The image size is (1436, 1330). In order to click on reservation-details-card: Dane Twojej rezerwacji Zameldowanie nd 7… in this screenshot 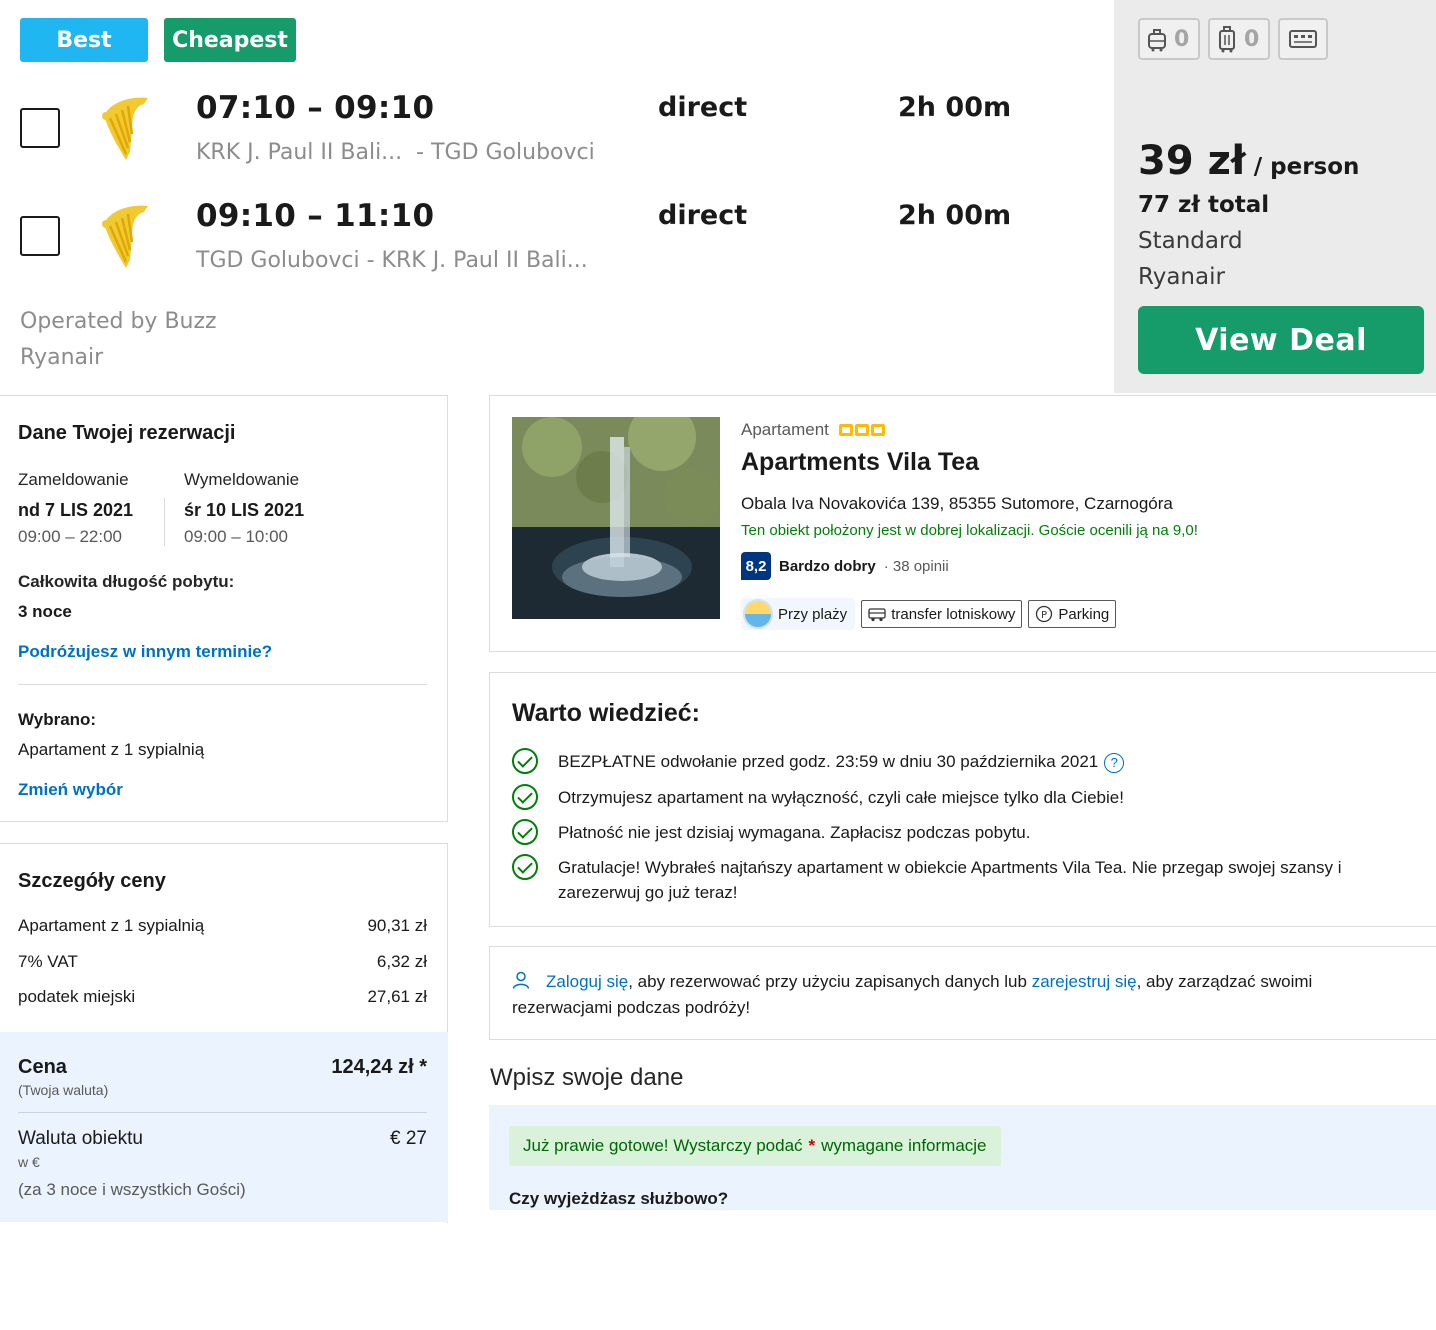, I will do `click(224, 608)`.